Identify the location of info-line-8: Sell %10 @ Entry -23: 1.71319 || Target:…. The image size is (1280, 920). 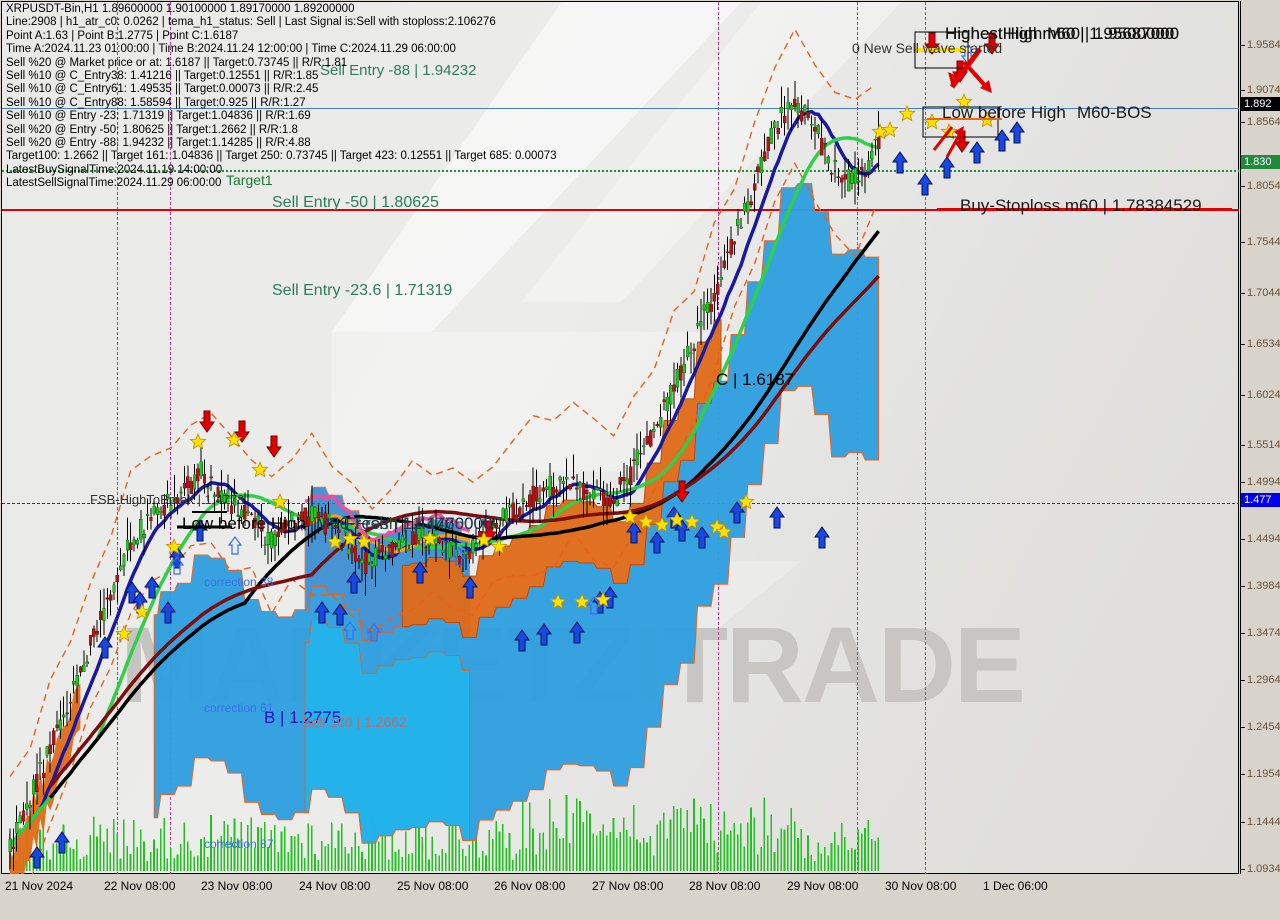
(158, 116).